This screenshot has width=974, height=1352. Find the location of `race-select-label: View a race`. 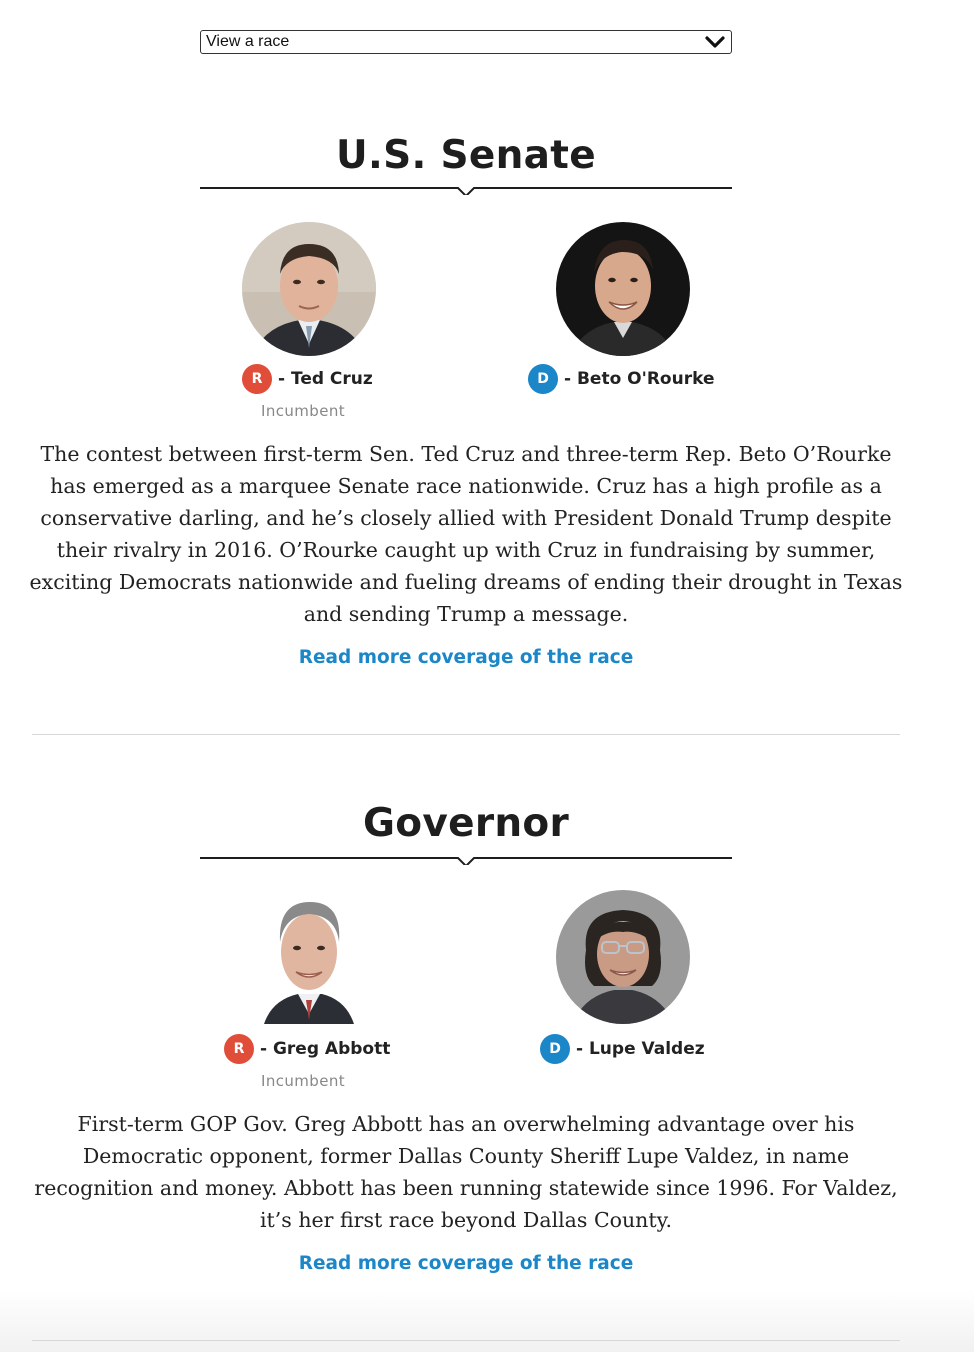

race-select-label: View a race is located at coordinates (248, 41).